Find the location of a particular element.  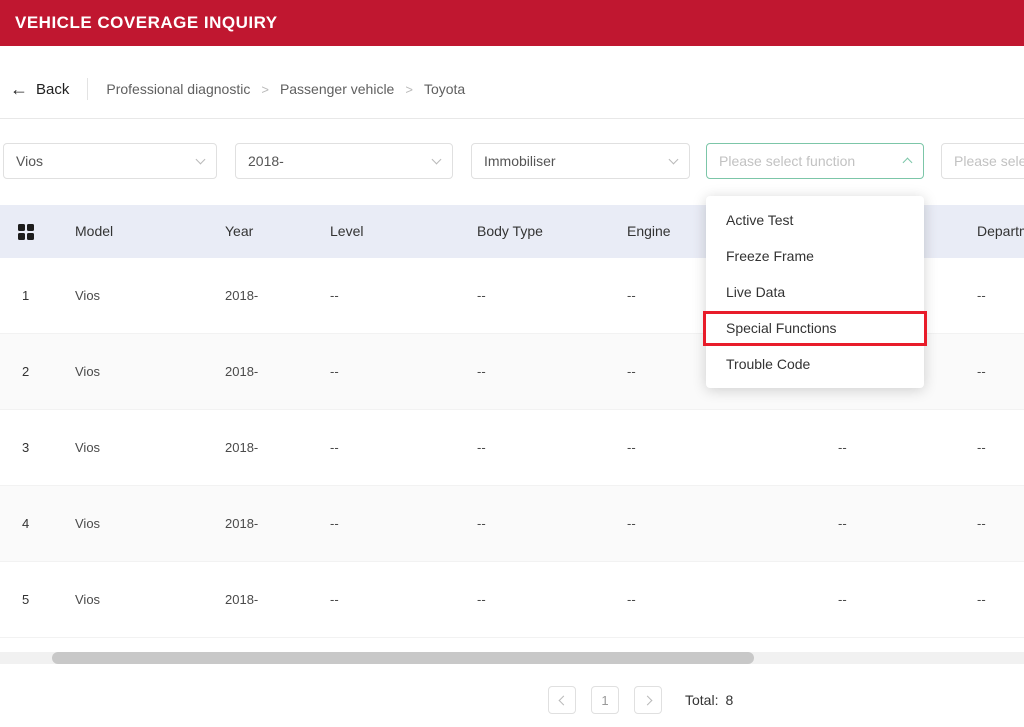

chevron-up-icon is located at coordinates (907, 162).